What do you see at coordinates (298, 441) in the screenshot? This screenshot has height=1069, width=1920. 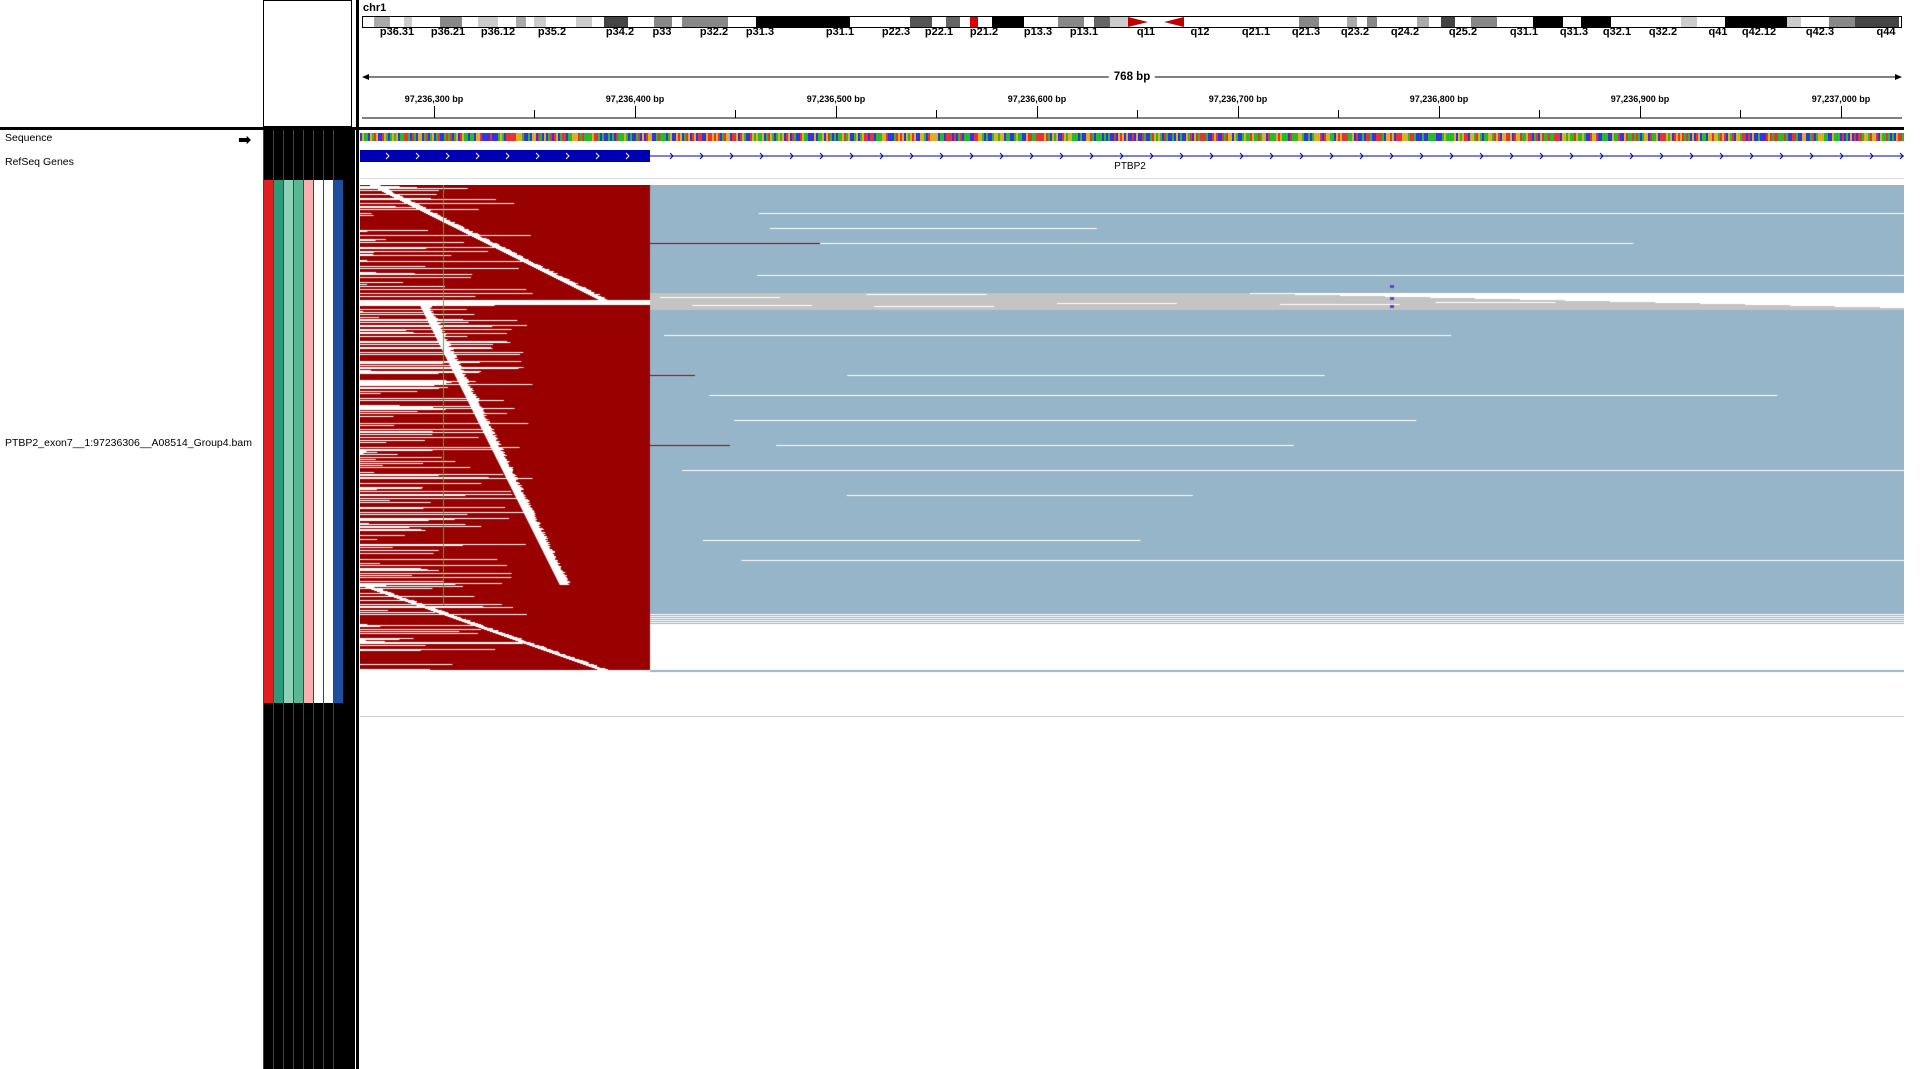 I see `attr-cell-green` at bounding box center [298, 441].